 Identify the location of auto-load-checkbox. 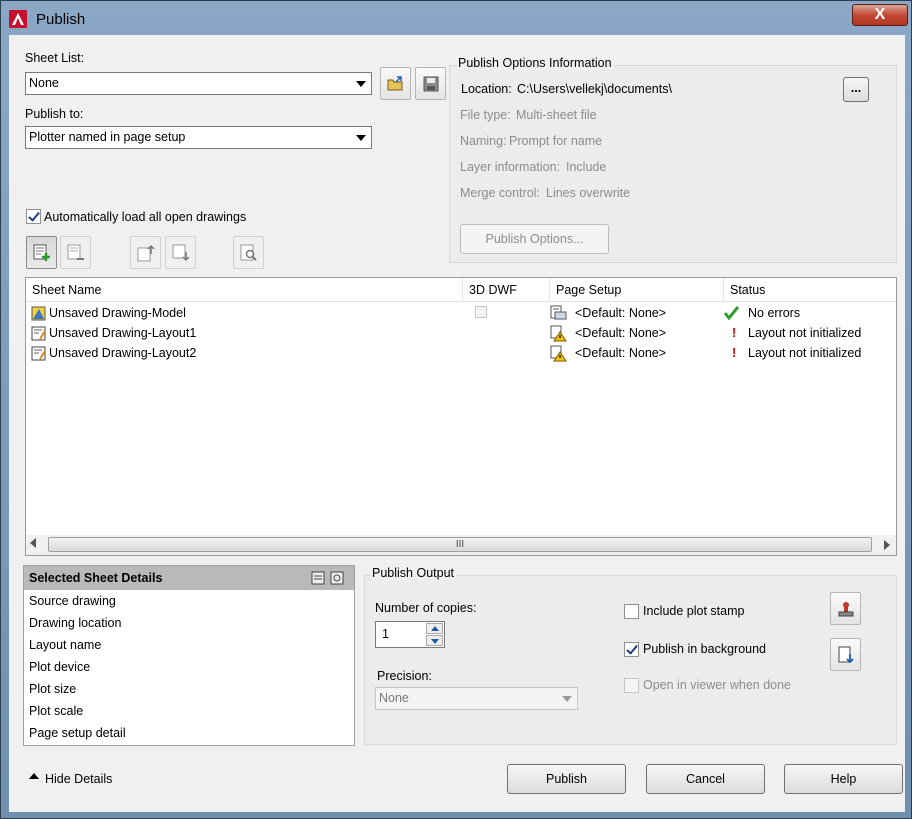
(33, 216).